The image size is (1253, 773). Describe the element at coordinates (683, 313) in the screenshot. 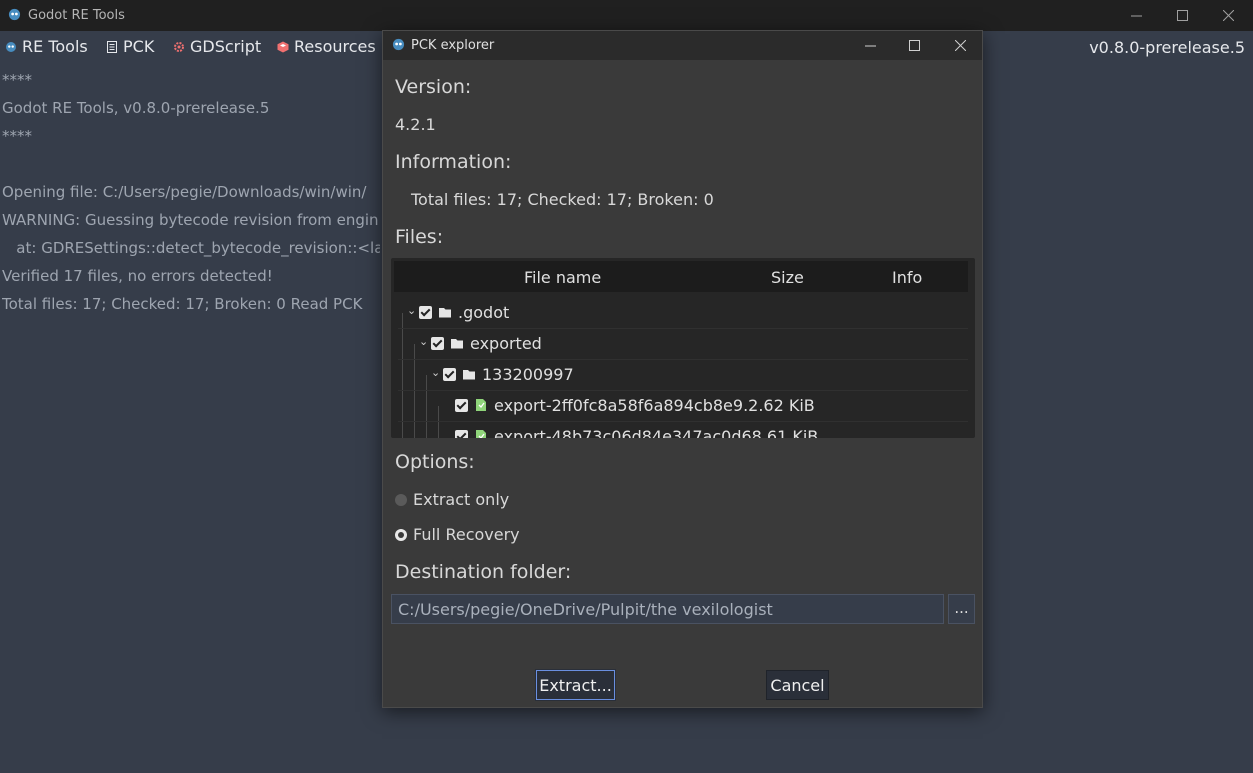

I see `tree-row: ⌄ .godot` at that location.